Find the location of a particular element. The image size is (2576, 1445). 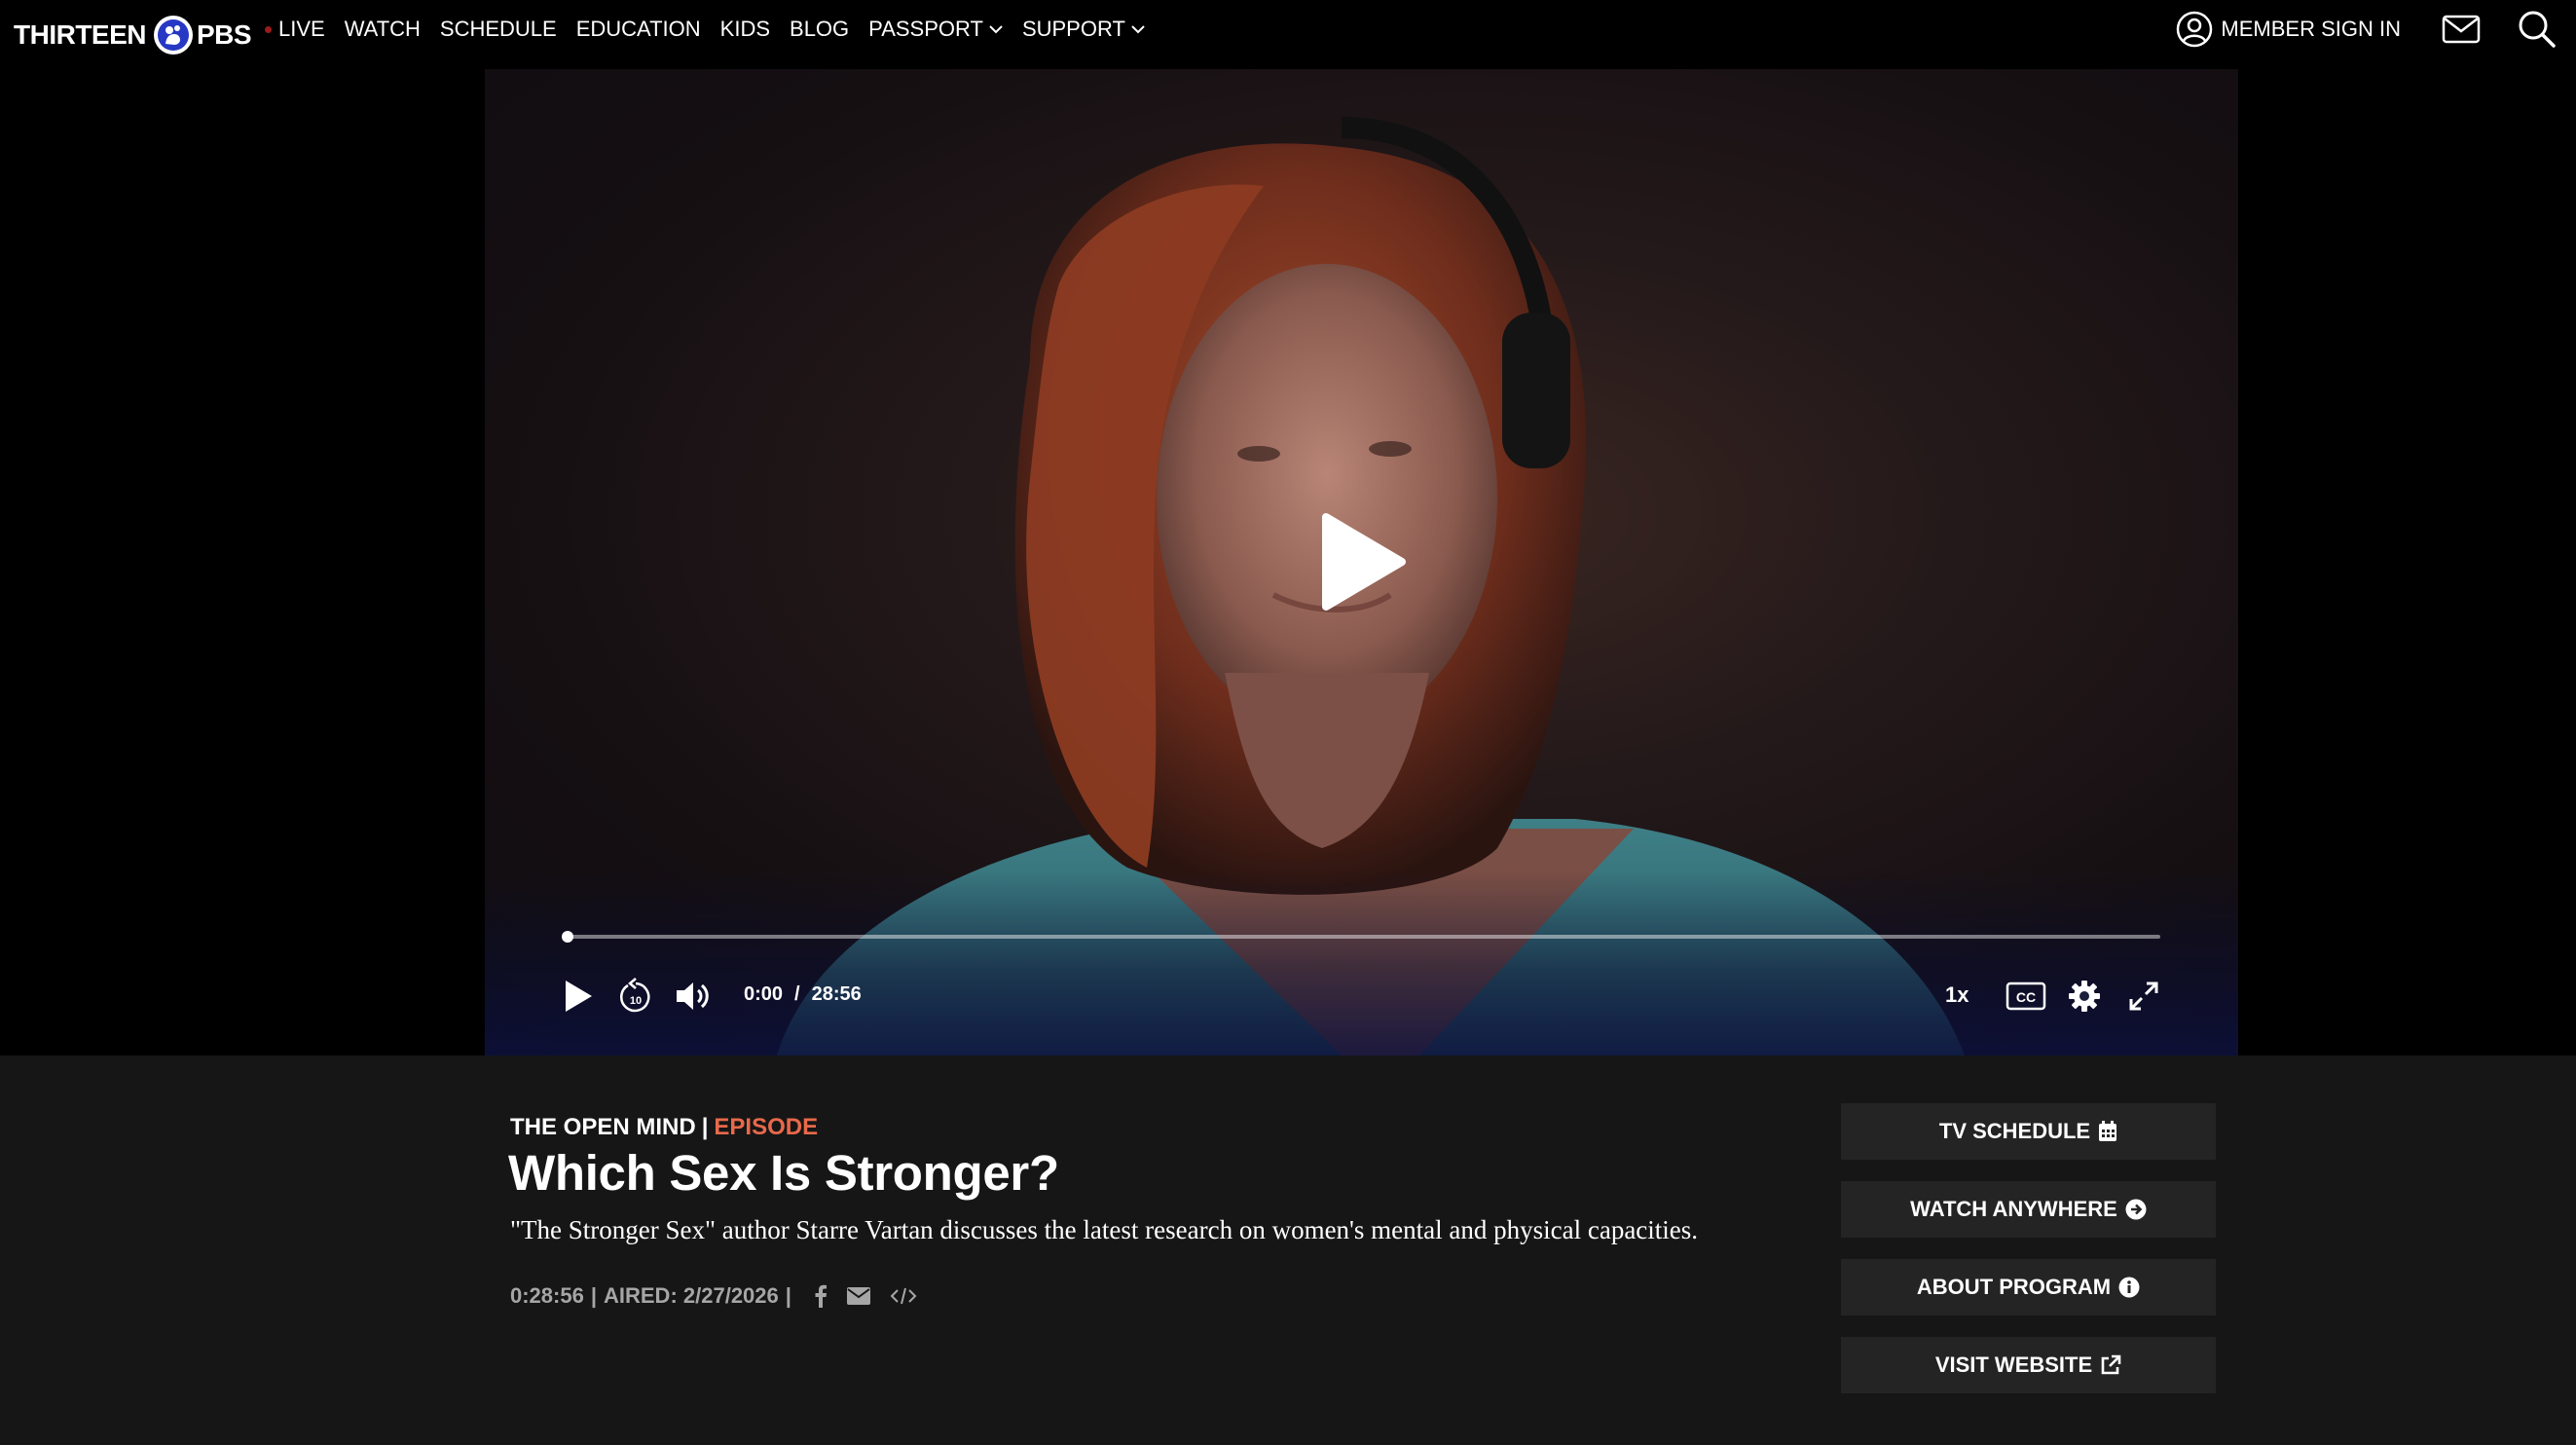

rewind-10-label: 10 is located at coordinates (636, 1001).